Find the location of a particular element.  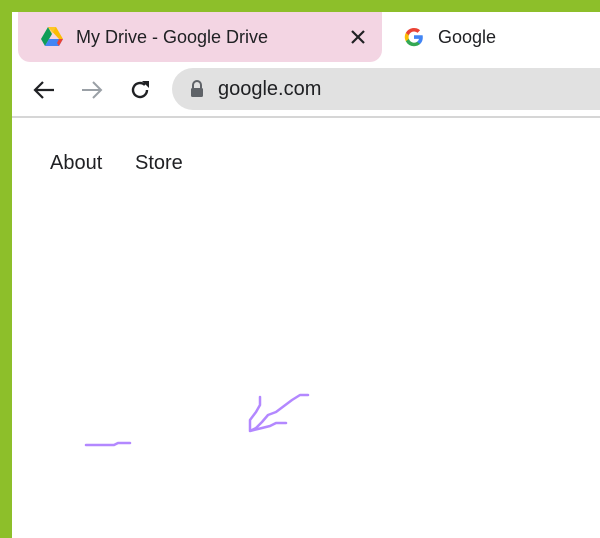

tab-strip: My Drive - Google Drive Google is located at coordinates (306, 38).